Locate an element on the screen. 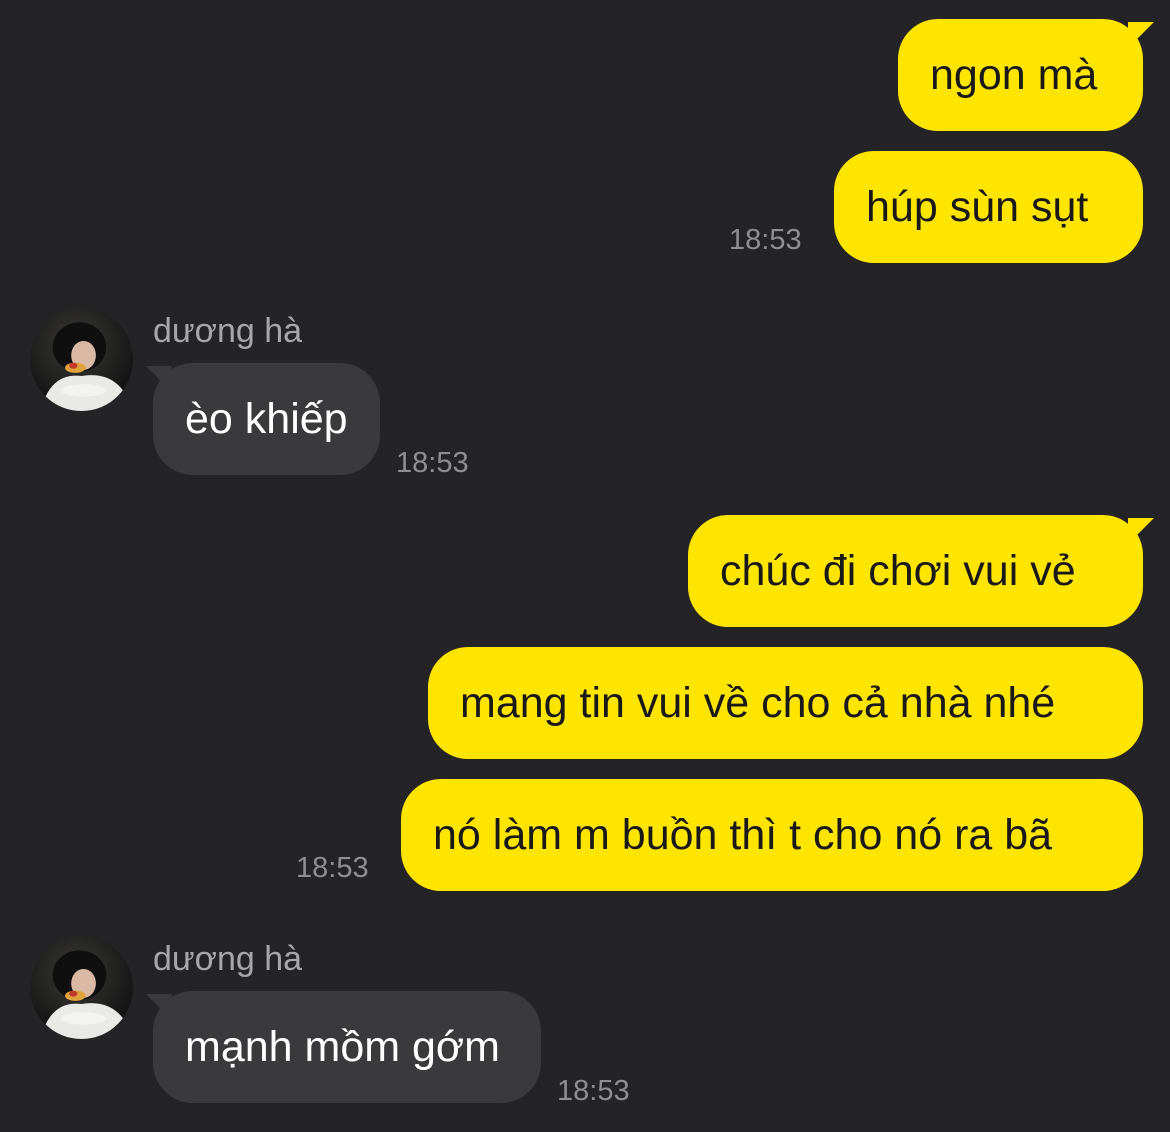  message-text: mạnh mồm gớm is located at coordinates (342, 1046).